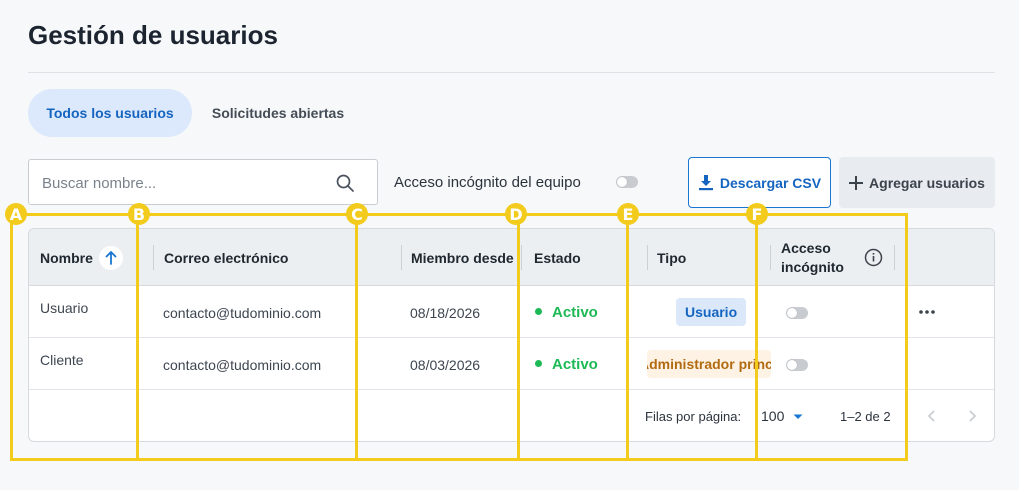  Describe the element at coordinates (927, 182) in the screenshot. I see `add-users-label: Agregar usuarios` at that location.